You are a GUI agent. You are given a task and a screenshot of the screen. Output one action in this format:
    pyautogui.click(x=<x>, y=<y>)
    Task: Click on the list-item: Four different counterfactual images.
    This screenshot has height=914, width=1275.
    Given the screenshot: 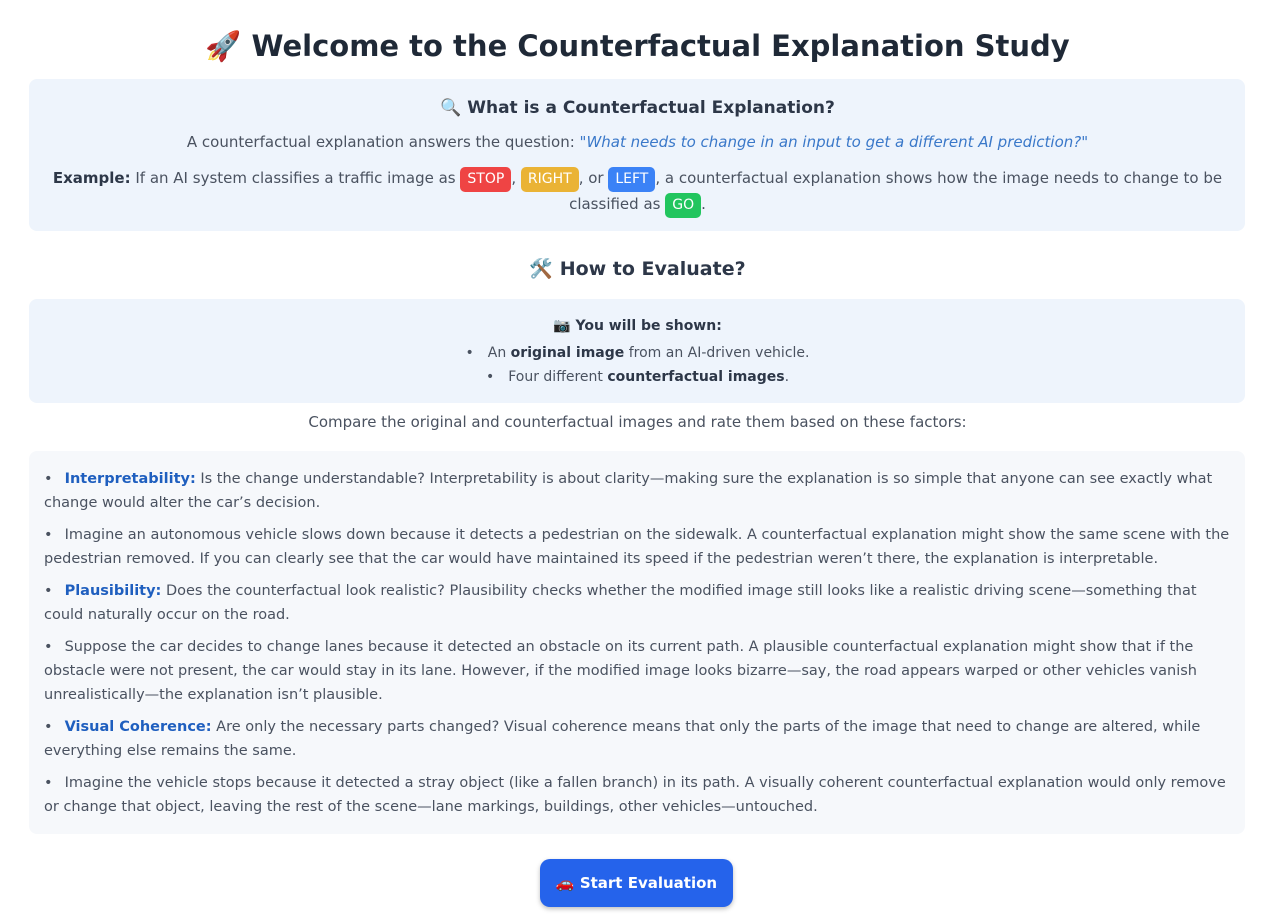 What is the action you would take?
    pyautogui.click(x=637, y=377)
    